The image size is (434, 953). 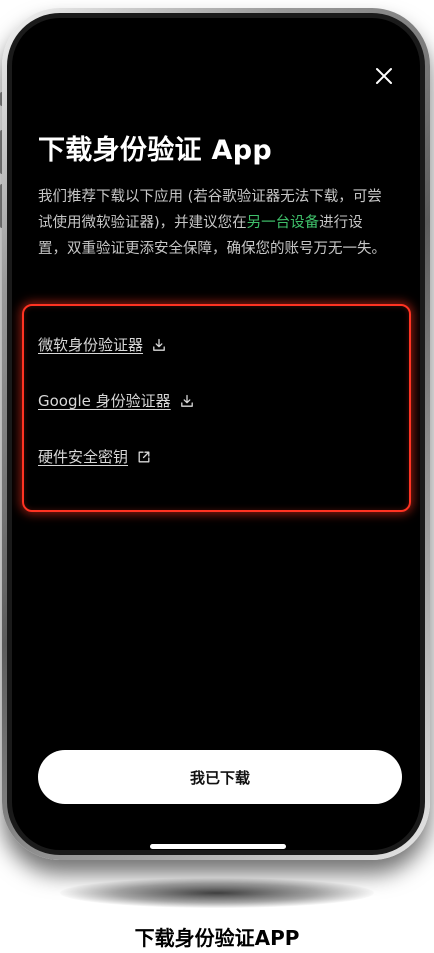 I want to click on caption-text: 下载身份验证APP, so click(x=217, y=938).